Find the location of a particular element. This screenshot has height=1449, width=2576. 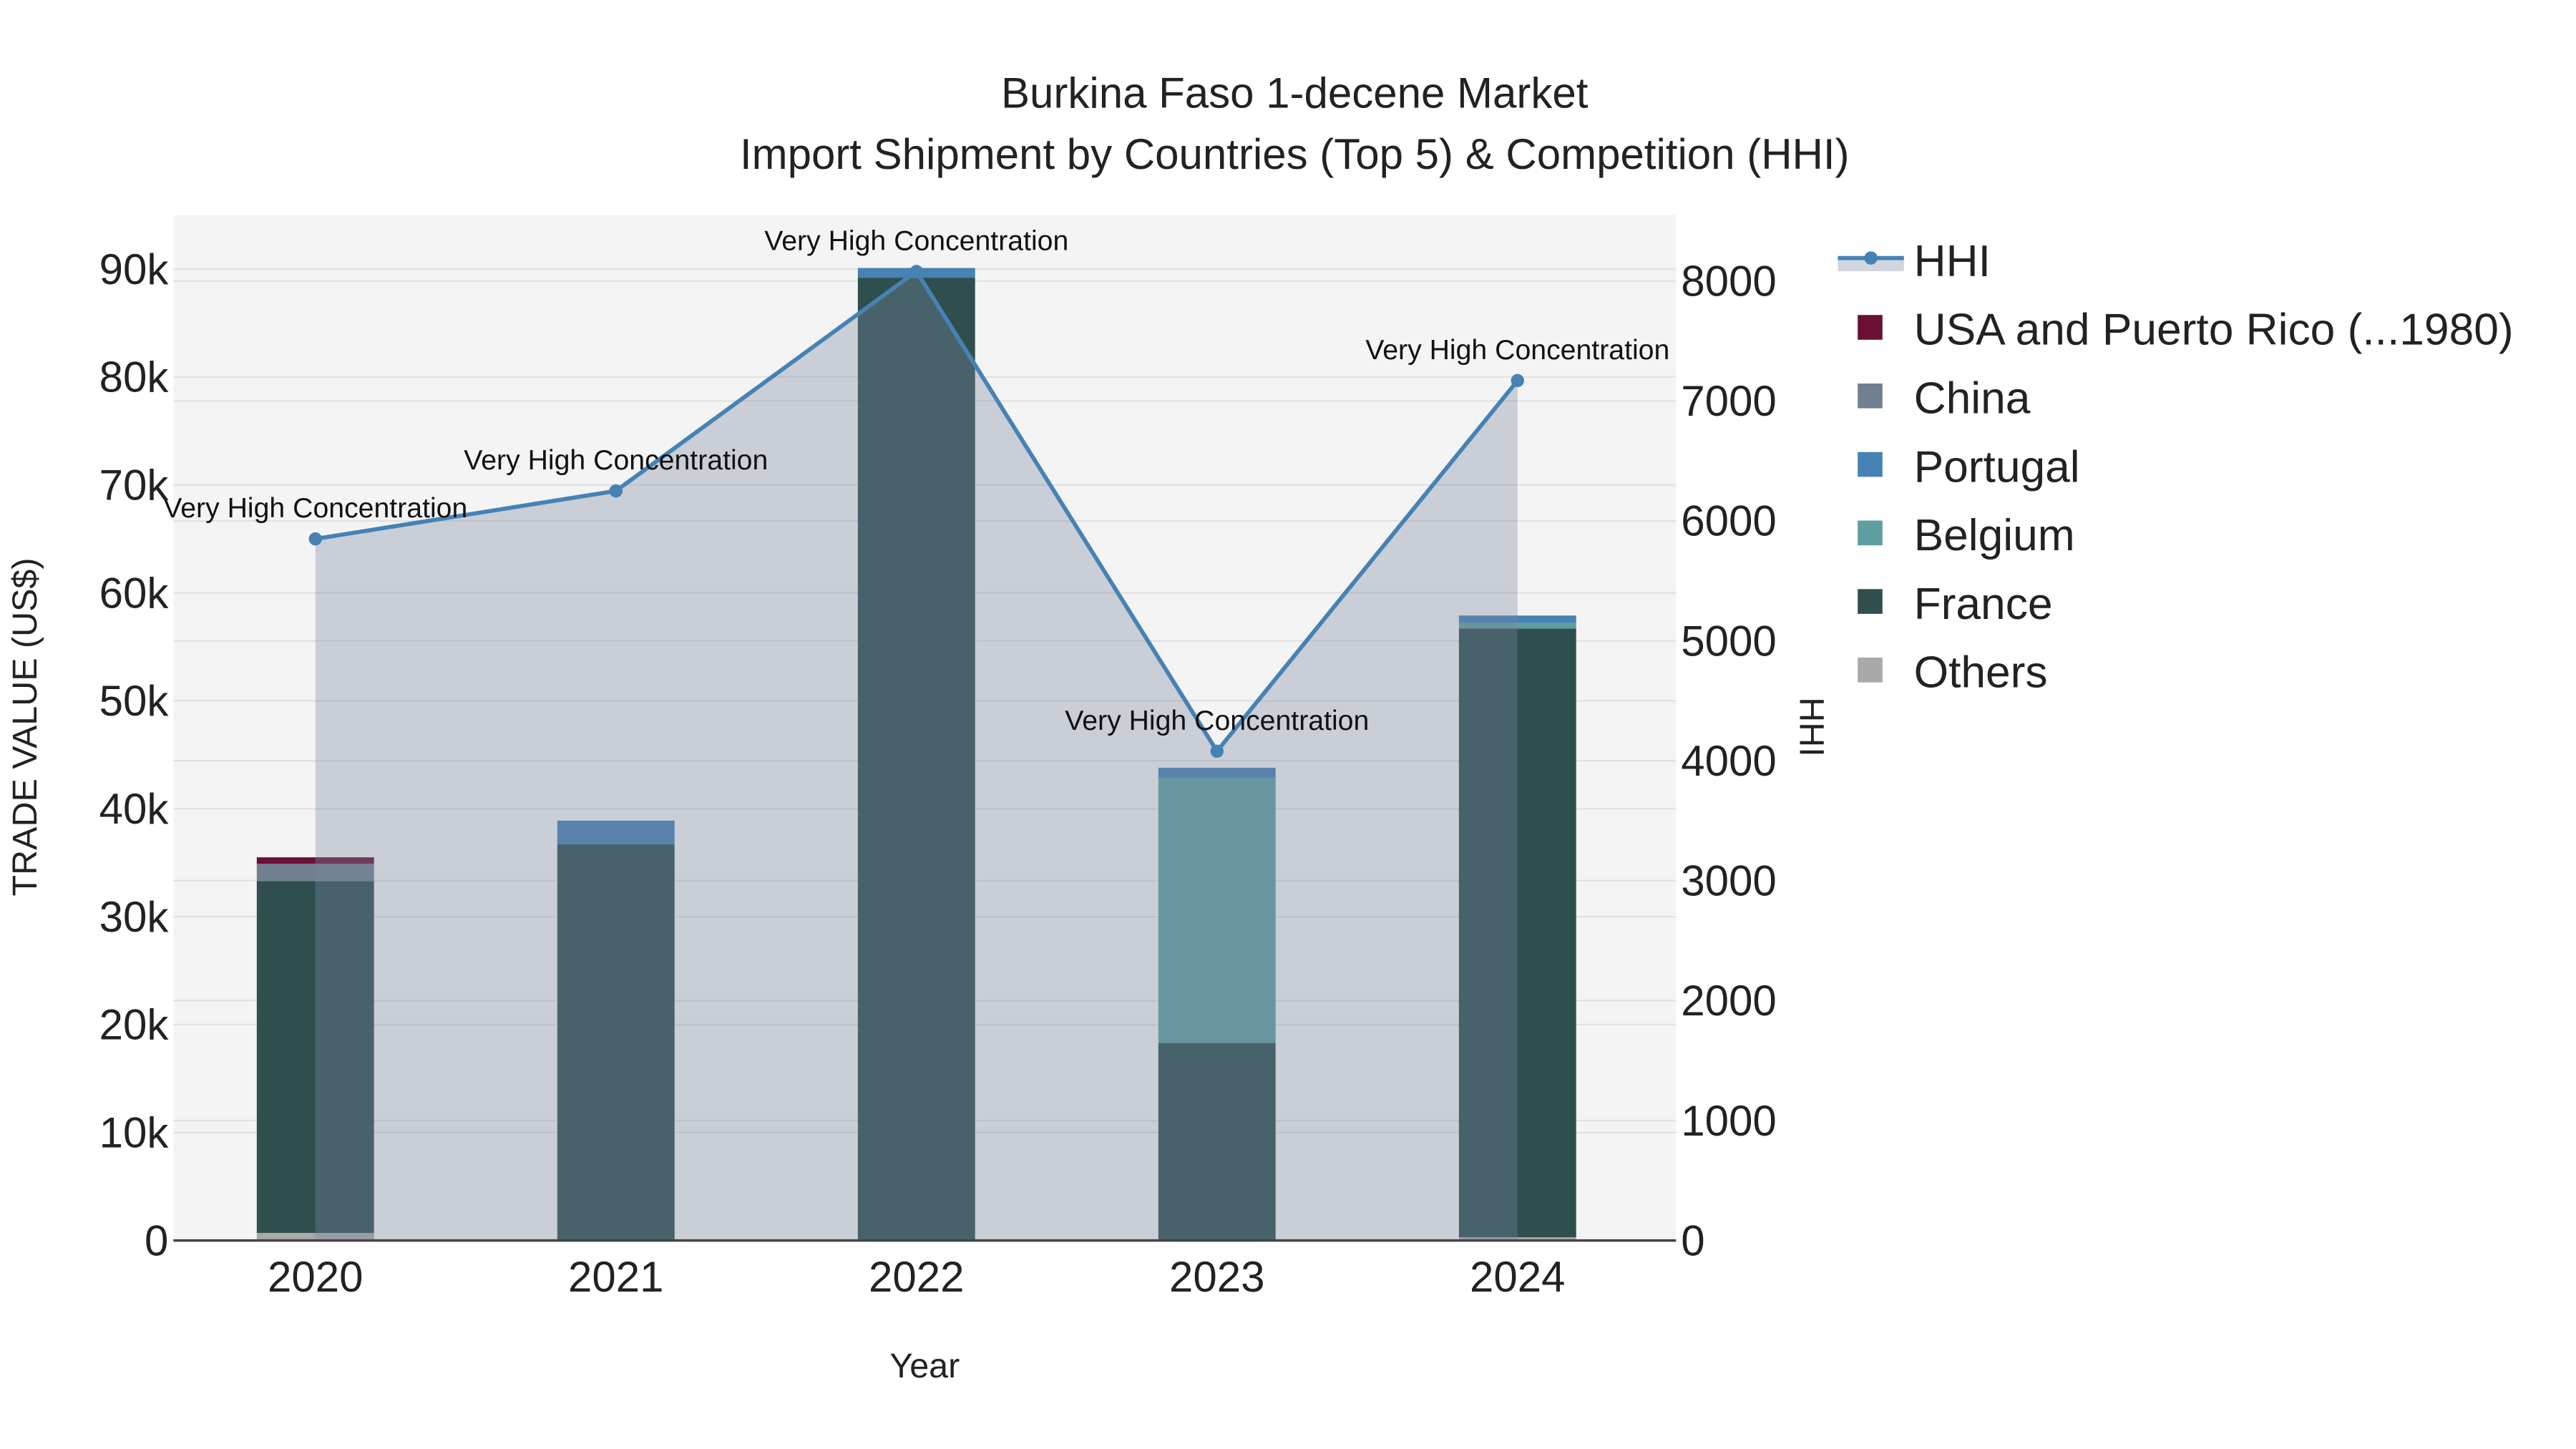

hhi-marker-2023 is located at coordinates (1217, 751).